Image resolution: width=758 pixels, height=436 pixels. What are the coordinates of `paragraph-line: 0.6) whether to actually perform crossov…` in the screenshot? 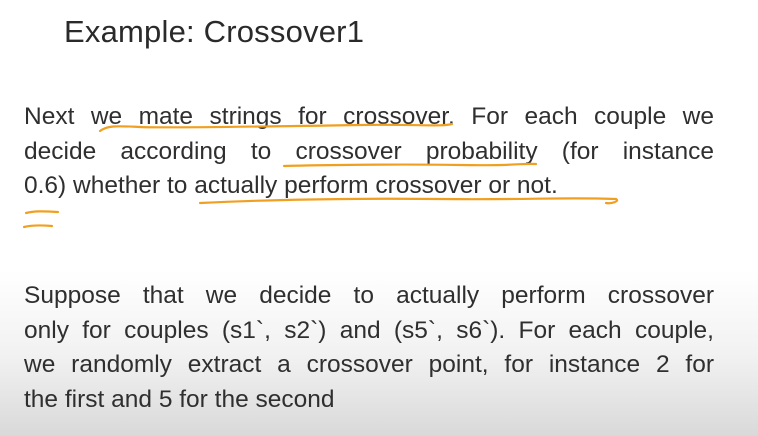 It's located at (291, 185).